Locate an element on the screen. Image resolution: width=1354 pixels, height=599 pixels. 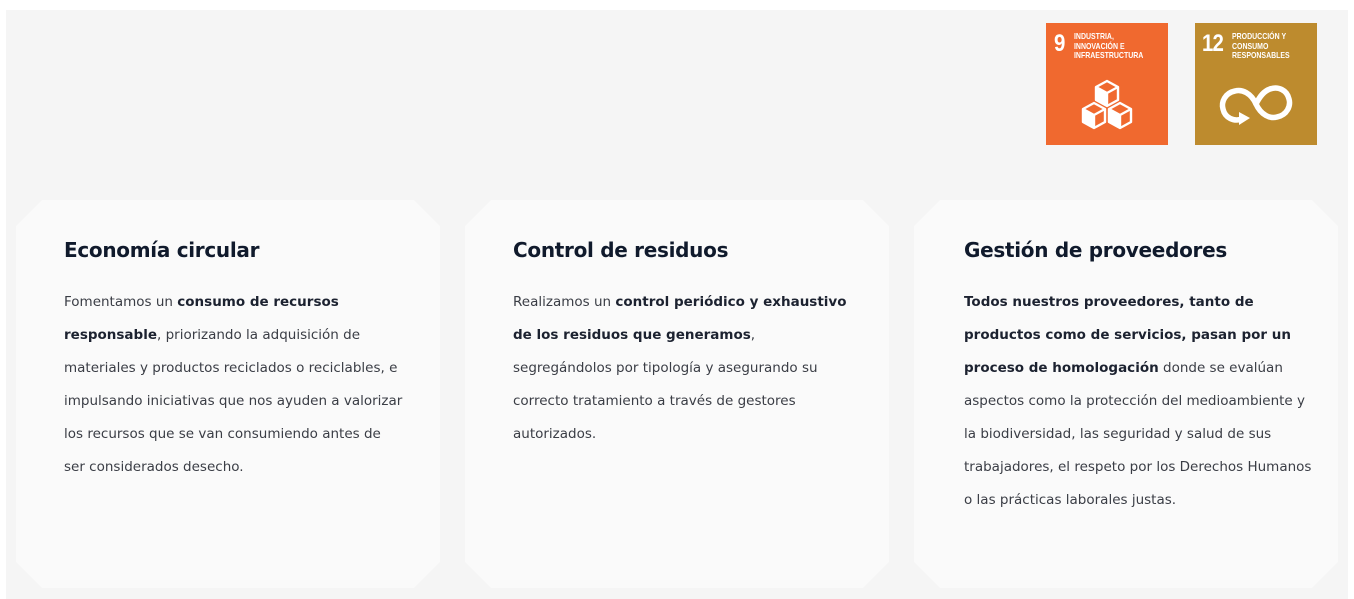
card-title: Control de residuos is located at coordinates (621, 250).